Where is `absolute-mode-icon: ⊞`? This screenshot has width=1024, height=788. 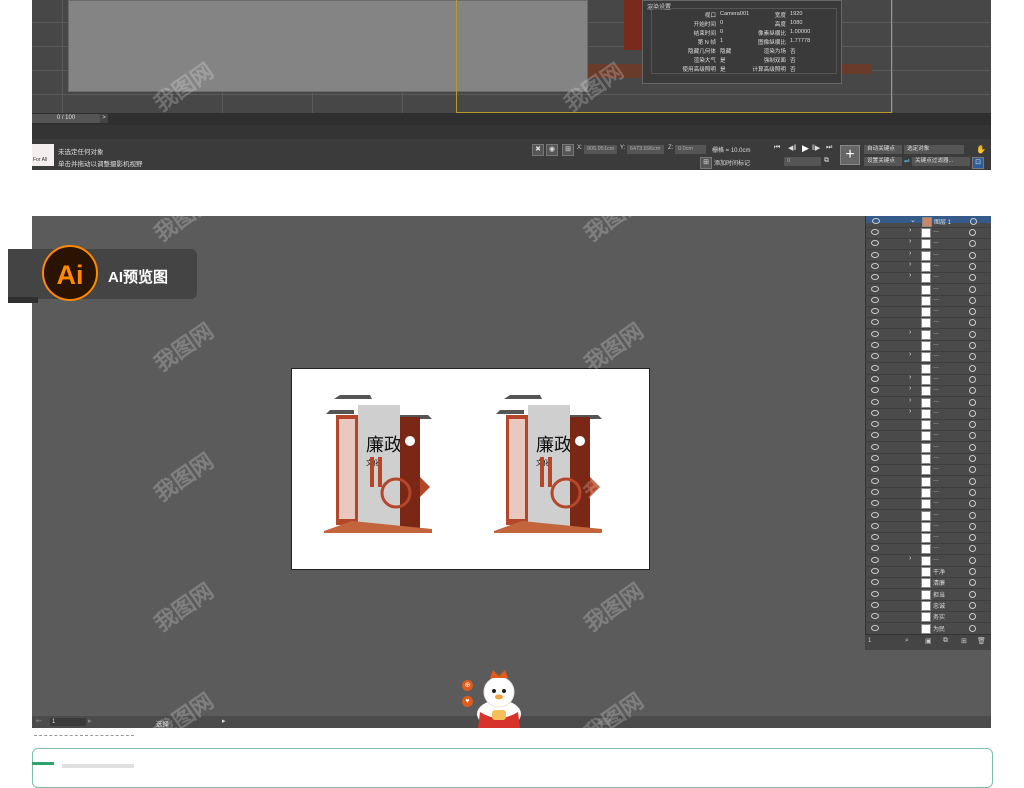
absolute-mode-icon: ⊞ is located at coordinates (568, 150).